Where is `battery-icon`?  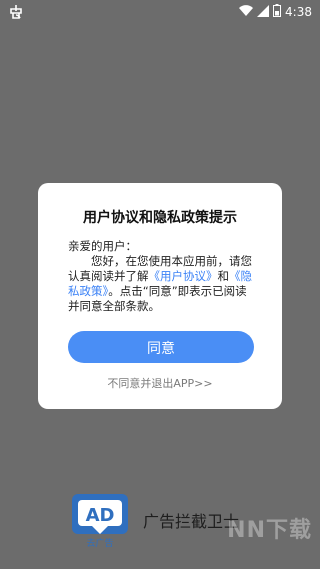
battery-icon is located at coordinates (277, 12).